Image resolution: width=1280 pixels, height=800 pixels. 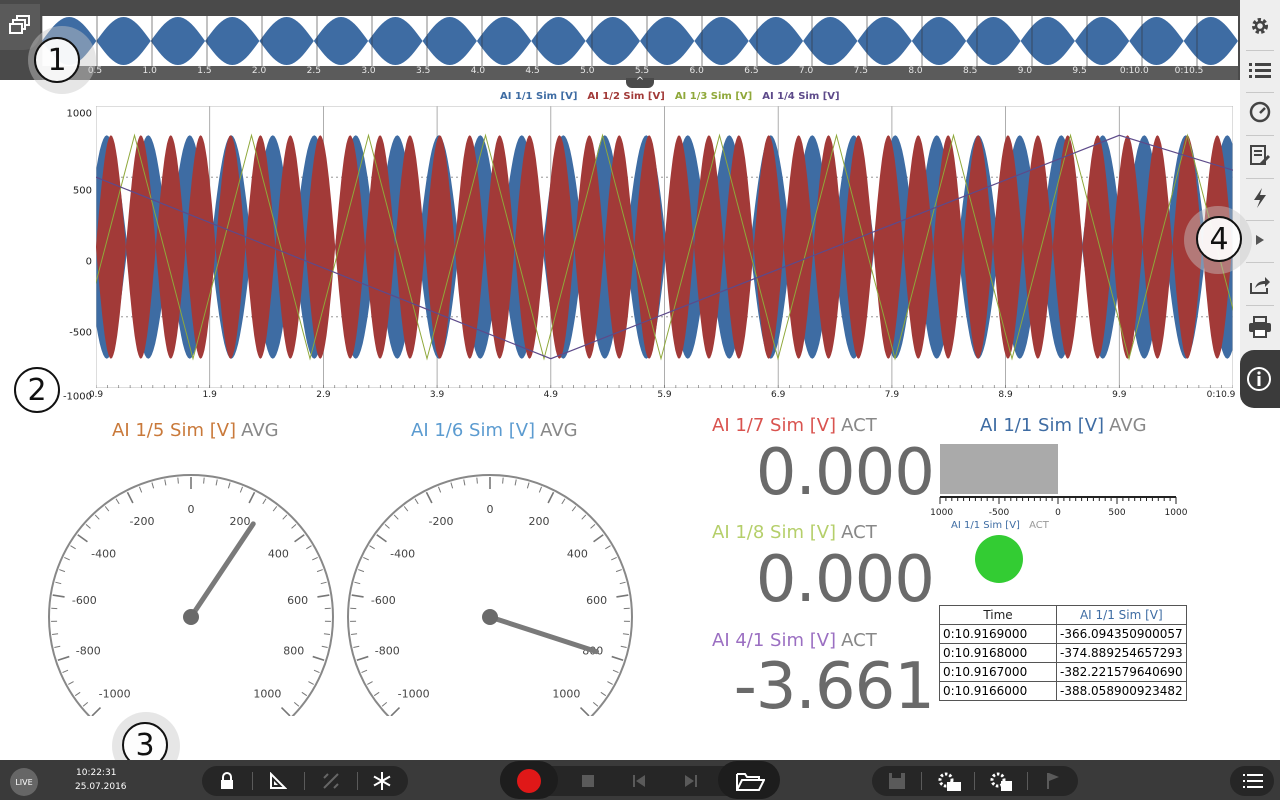 What do you see at coordinates (489, 591) in the screenshot?
I see `analog-gauge-2: -1000-800-600-400-20002004006008001000` at bounding box center [489, 591].